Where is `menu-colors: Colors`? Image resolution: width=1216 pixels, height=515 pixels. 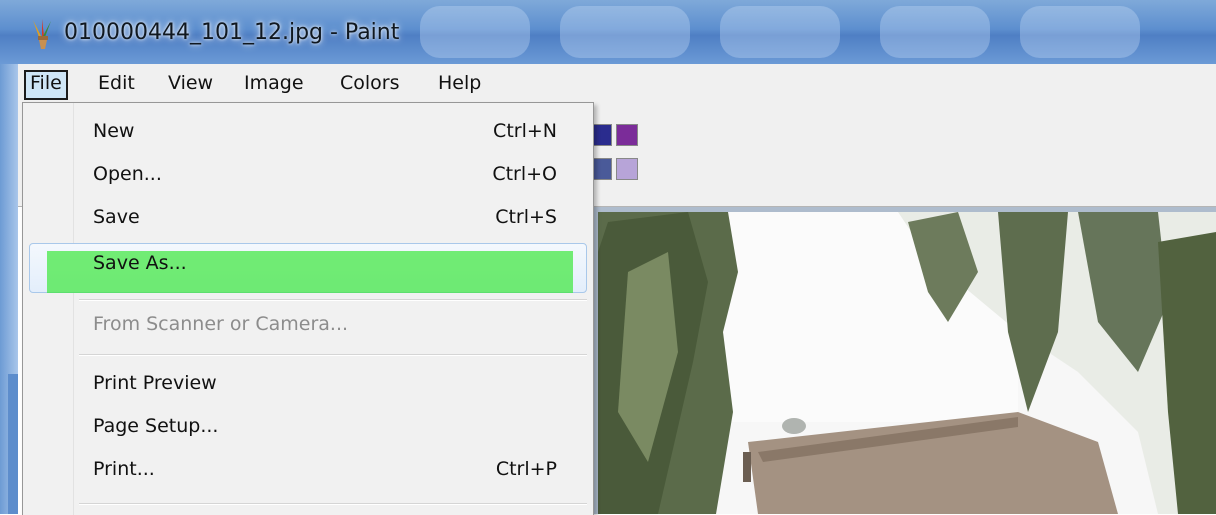 menu-colors: Colors is located at coordinates (370, 83).